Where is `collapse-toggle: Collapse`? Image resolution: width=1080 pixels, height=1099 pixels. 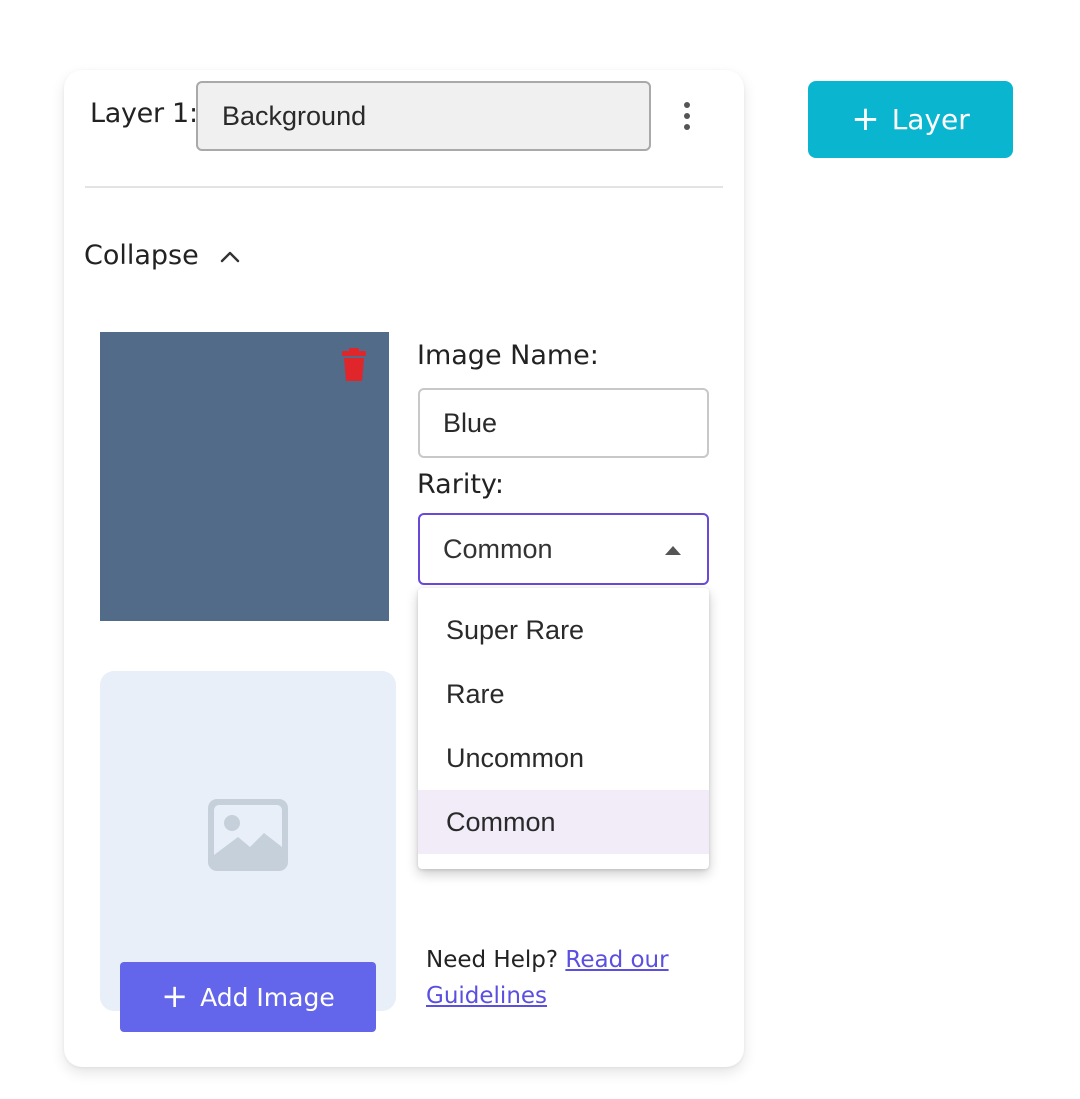
collapse-toggle: Collapse is located at coordinates (162, 255).